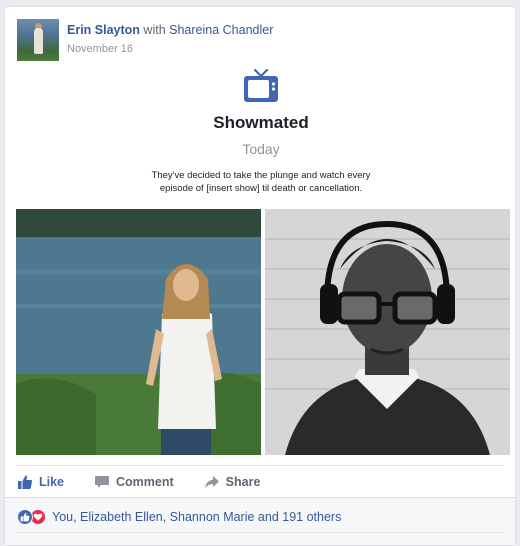  Describe the element at coordinates (25, 481) in the screenshot. I see `thumbs-up-icon` at that location.